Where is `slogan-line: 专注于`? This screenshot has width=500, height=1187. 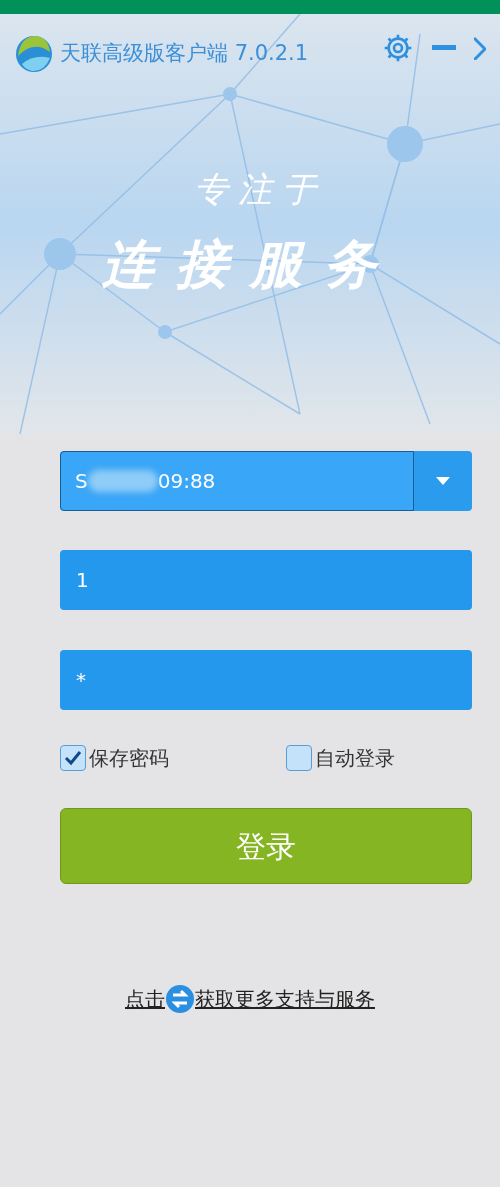
slogan-line: 专注于 is located at coordinates (260, 189).